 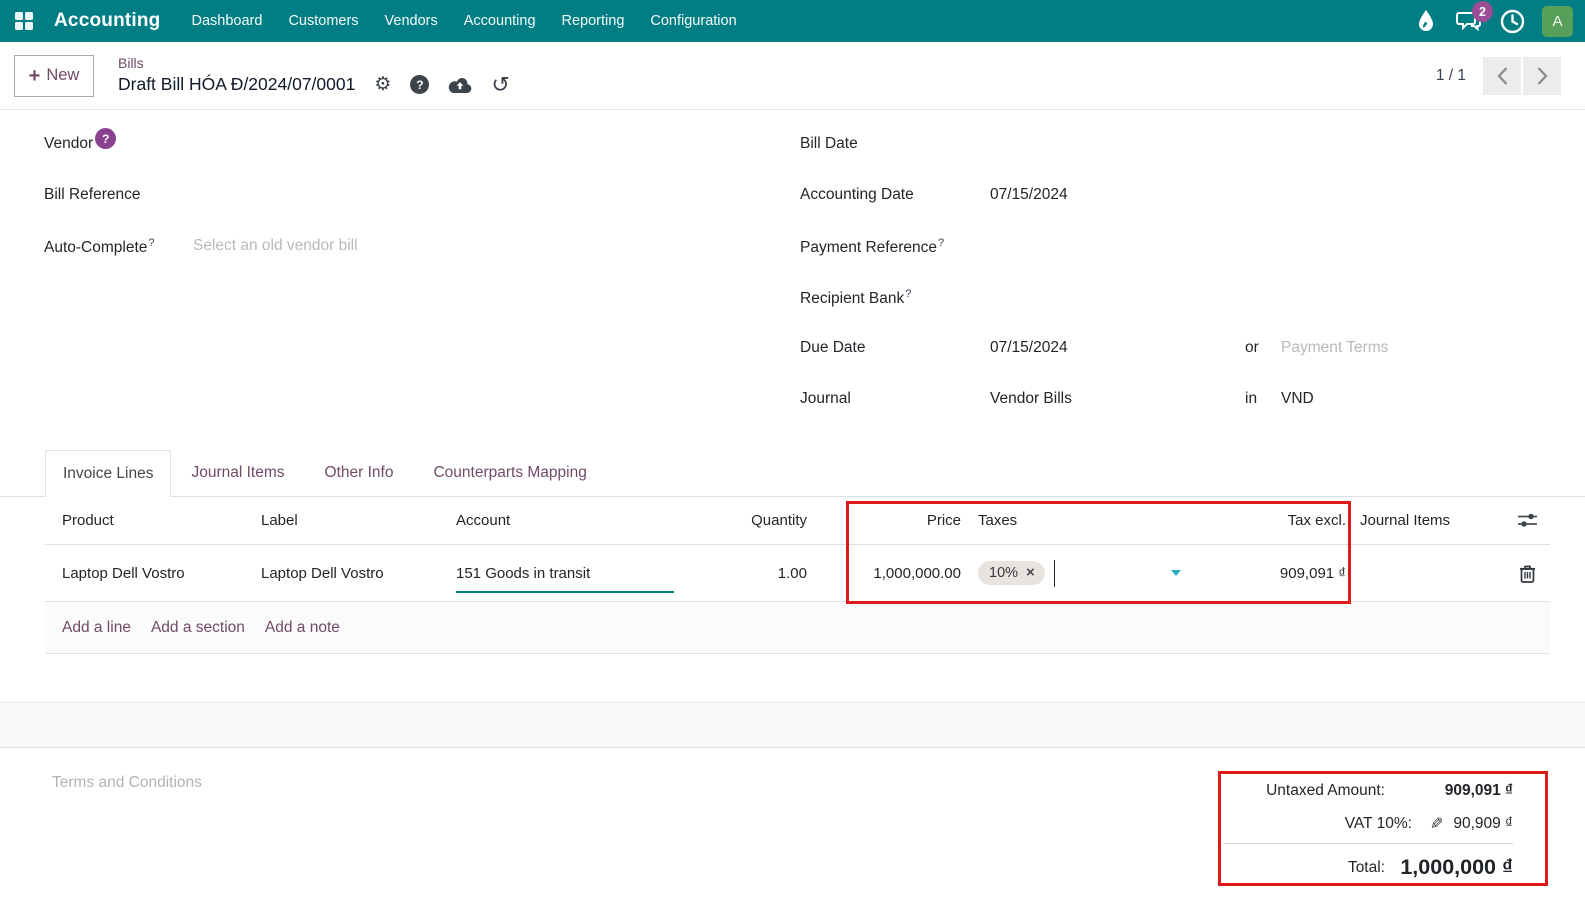 I want to click on accounting-date-label: Accounting Date, so click(x=857, y=194).